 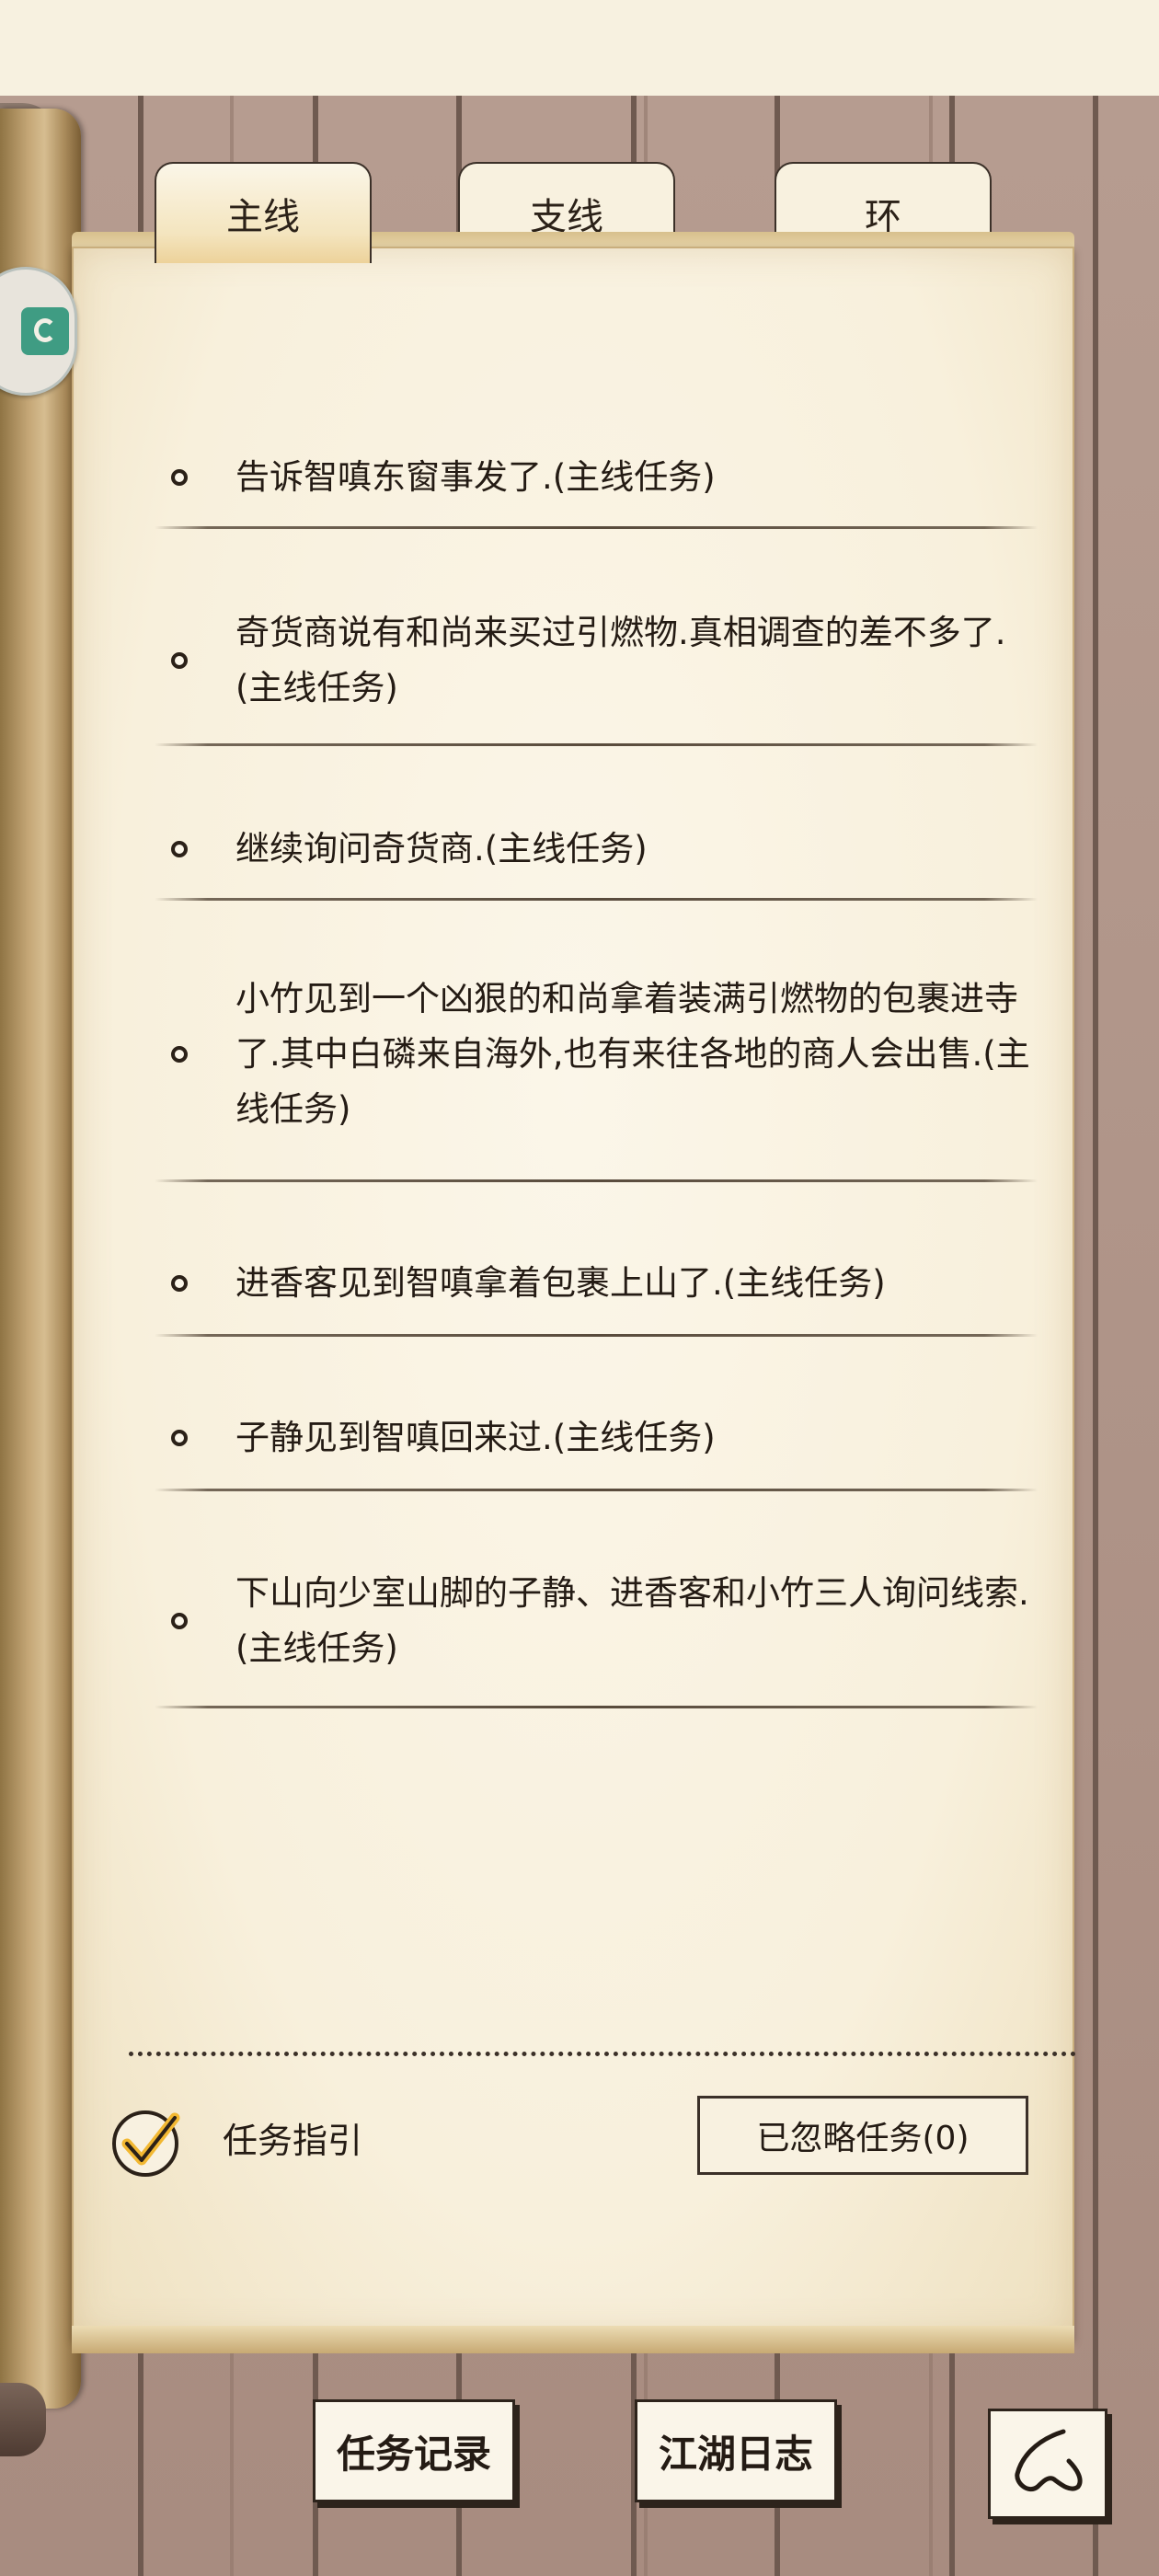 What do you see at coordinates (147, 2142) in the screenshot?
I see `checkmark-icon` at bounding box center [147, 2142].